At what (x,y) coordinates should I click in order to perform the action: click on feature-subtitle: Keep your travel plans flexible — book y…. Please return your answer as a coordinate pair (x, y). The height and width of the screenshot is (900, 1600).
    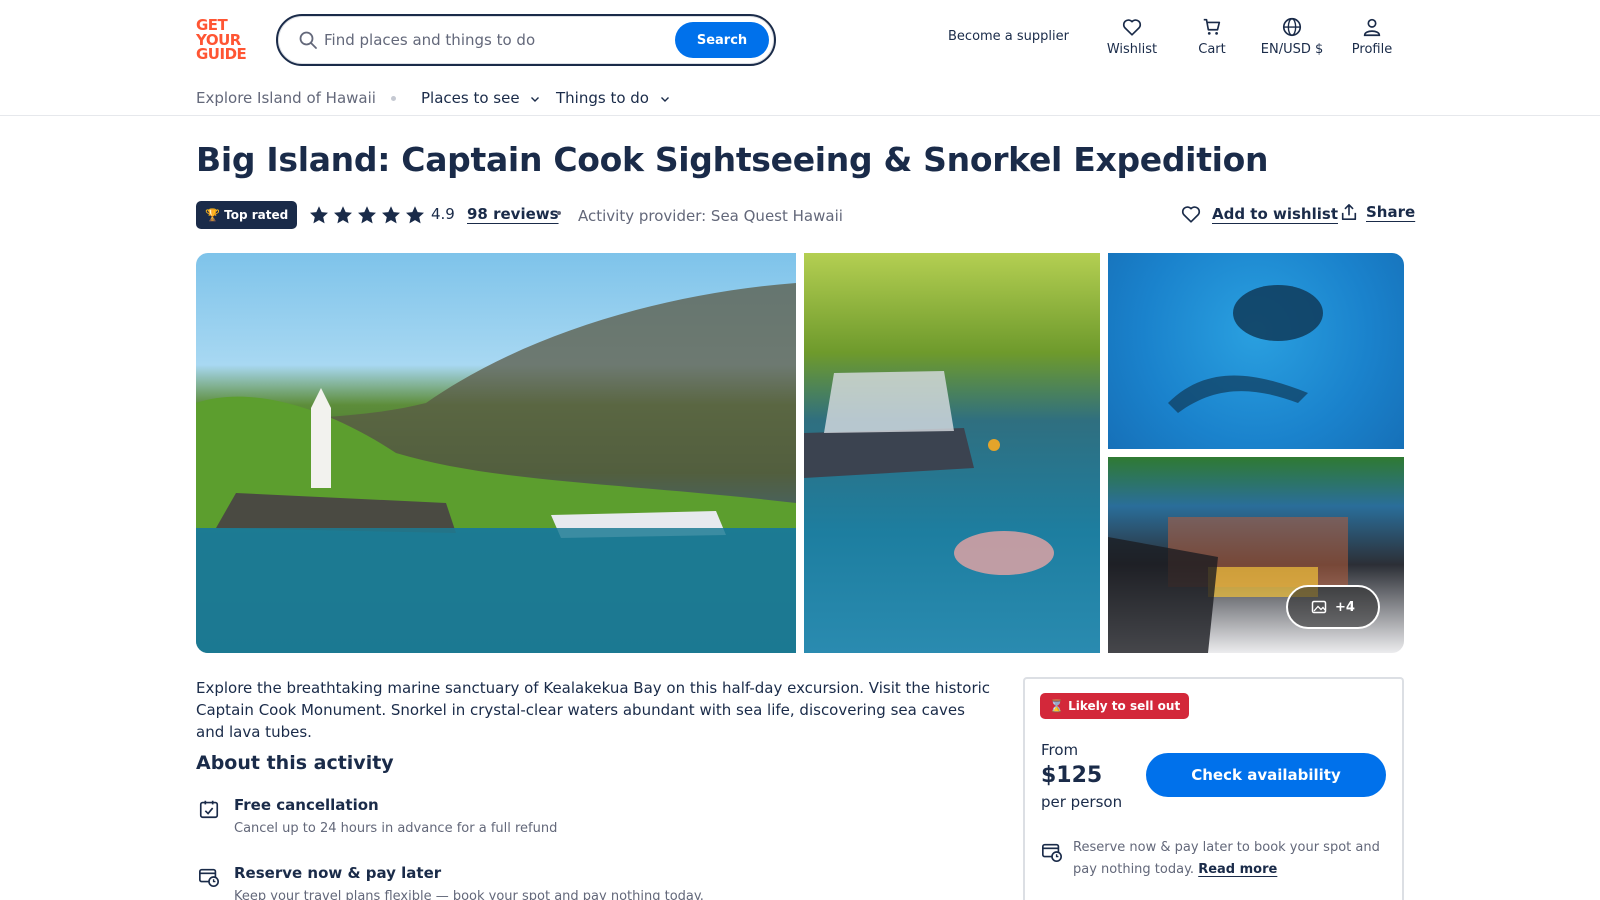
    Looking at the image, I should click on (469, 894).